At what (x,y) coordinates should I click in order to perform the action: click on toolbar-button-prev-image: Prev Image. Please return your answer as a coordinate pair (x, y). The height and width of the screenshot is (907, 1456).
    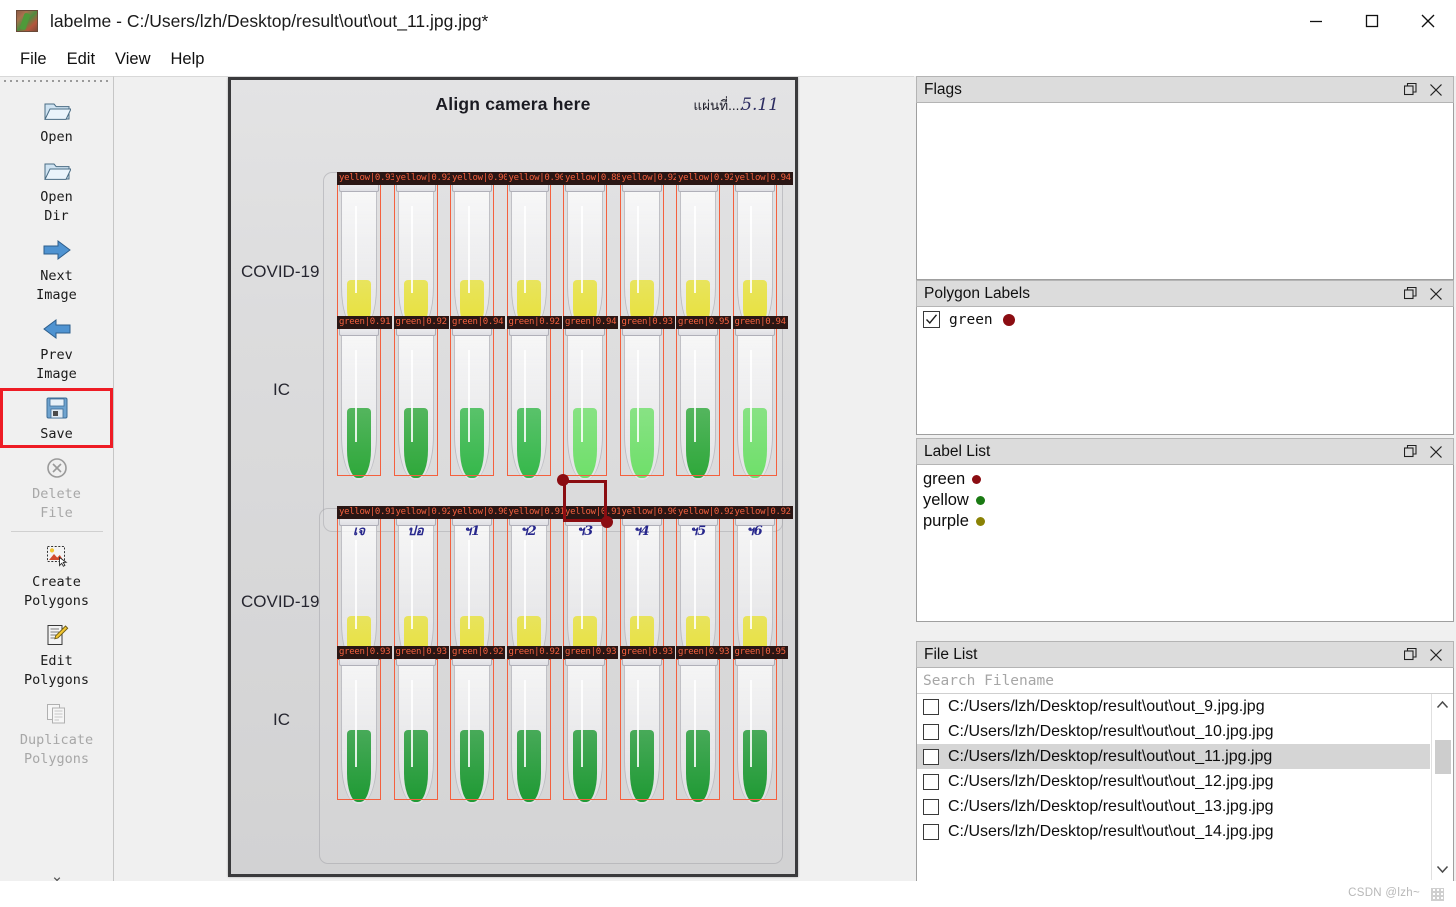
    Looking at the image, I should click on (56, 348).